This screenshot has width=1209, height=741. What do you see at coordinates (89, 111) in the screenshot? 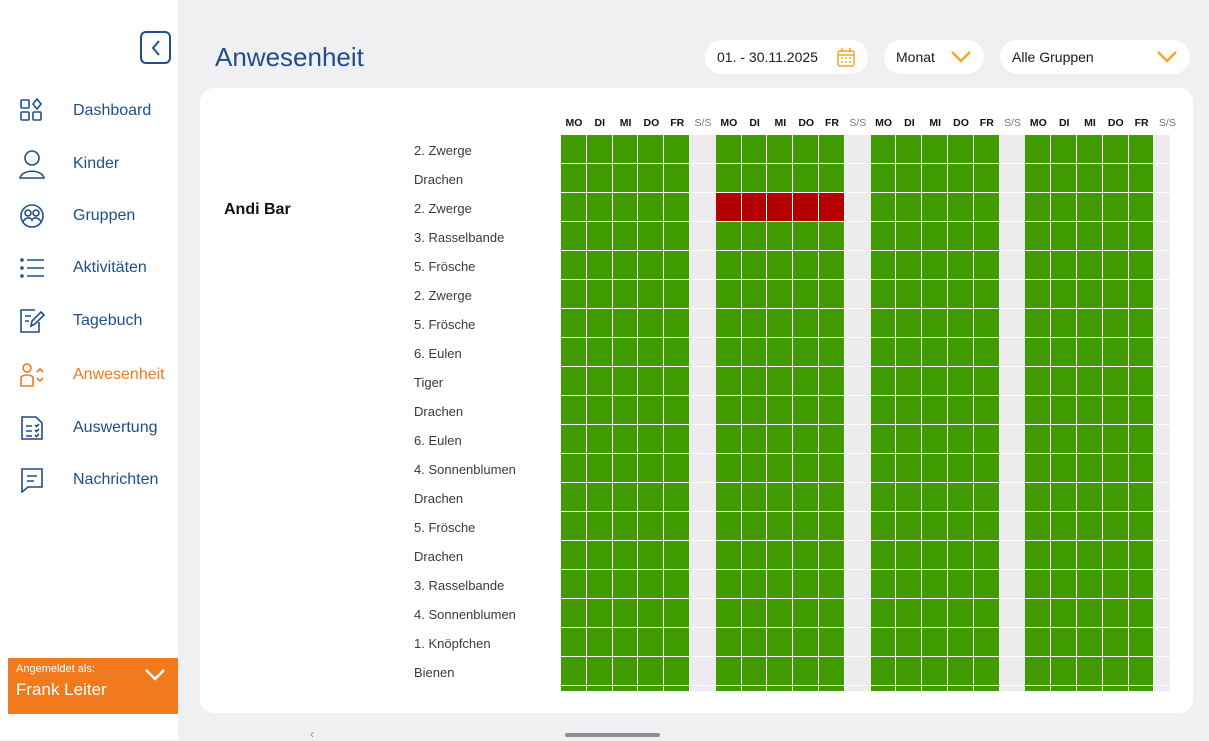
I see `sidebar-item-dashboard: Dashboard` at bounding box center [89, 111].